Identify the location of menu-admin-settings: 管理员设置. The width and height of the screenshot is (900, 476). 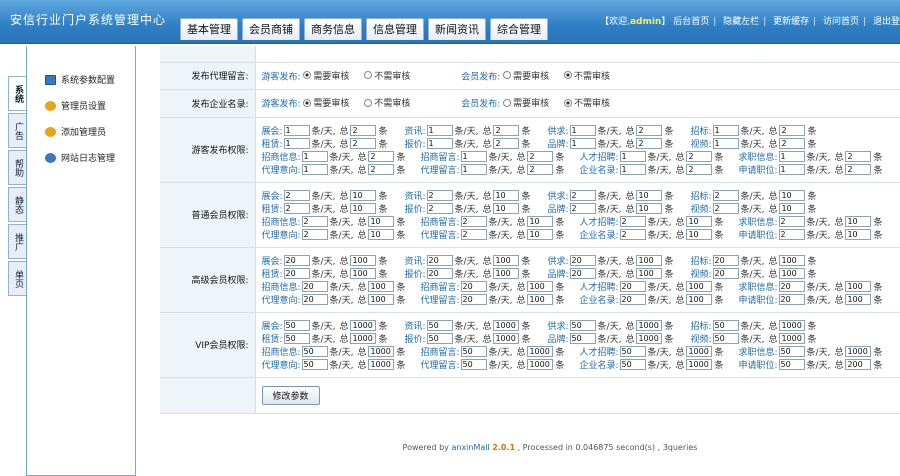
(75, 105).